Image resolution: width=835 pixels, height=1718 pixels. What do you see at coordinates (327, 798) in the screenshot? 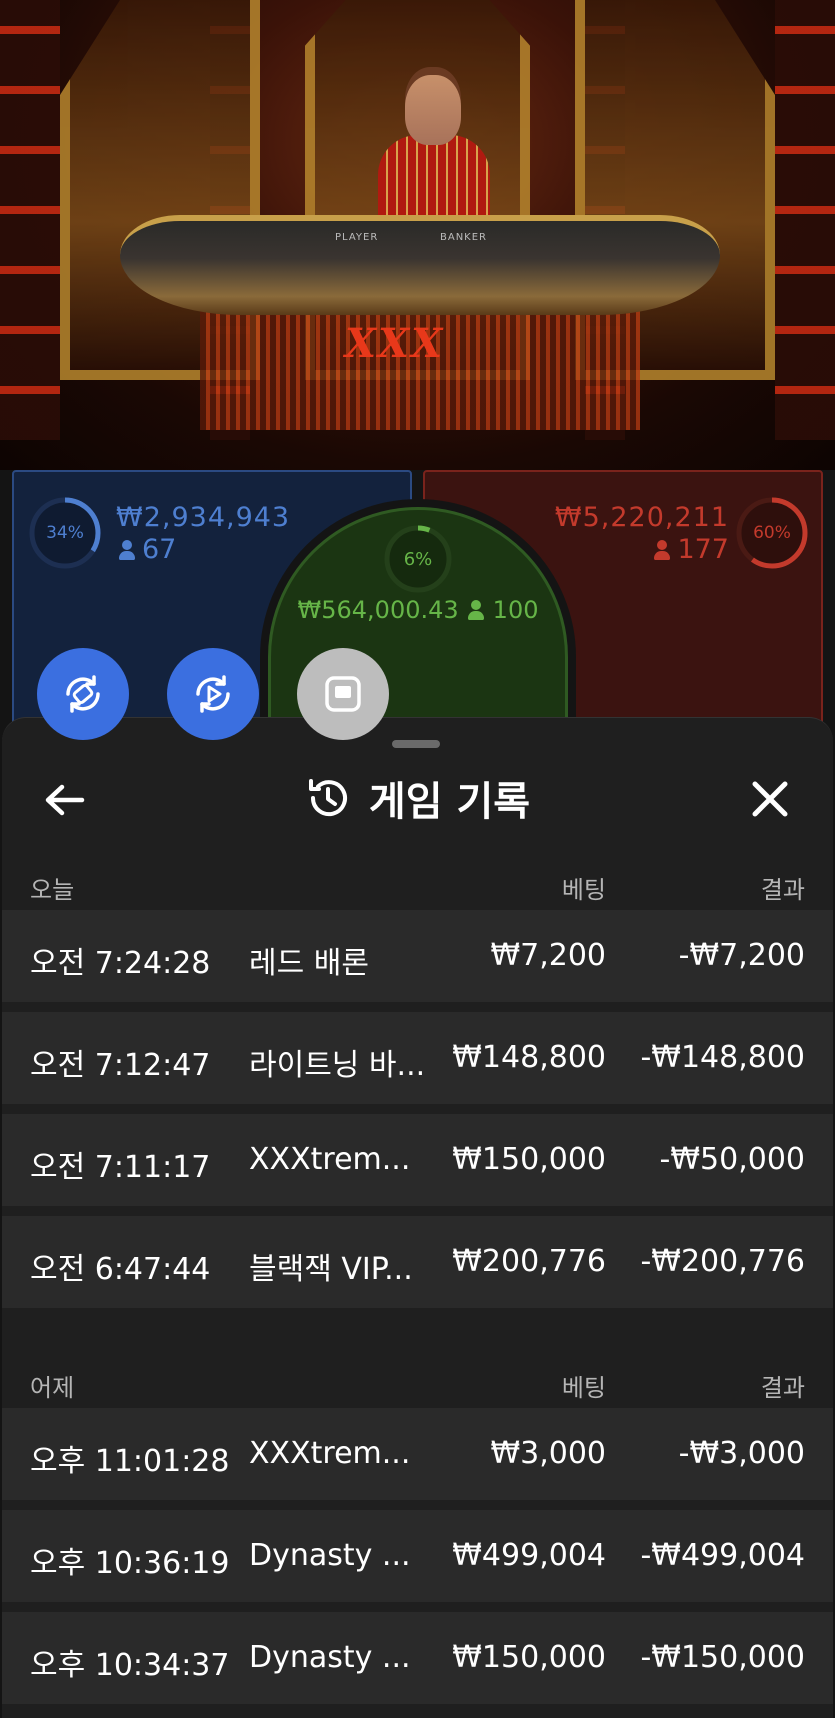
I see `history-icon` at bounding box center [327, 798].